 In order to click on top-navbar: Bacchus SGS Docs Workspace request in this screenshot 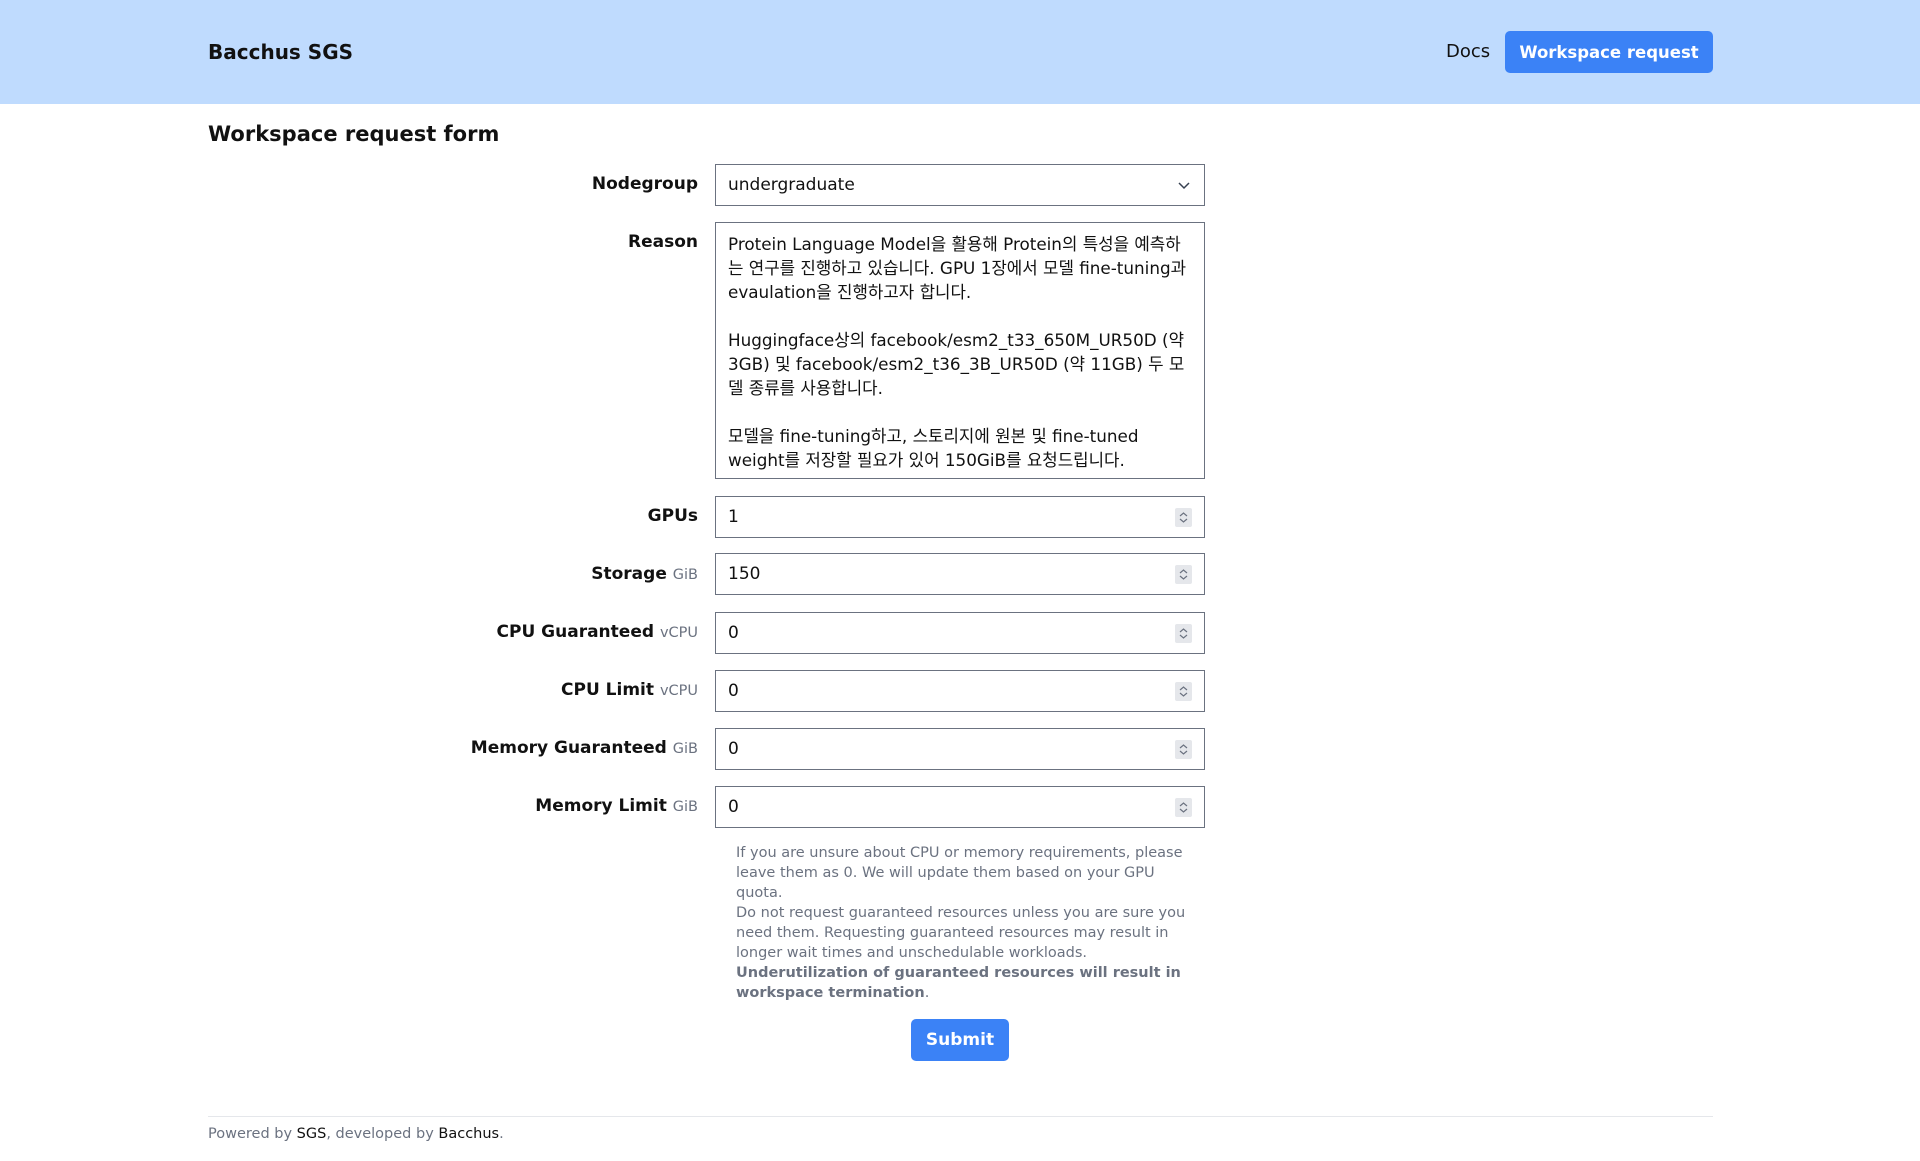, I will do `click(960, 52)`.